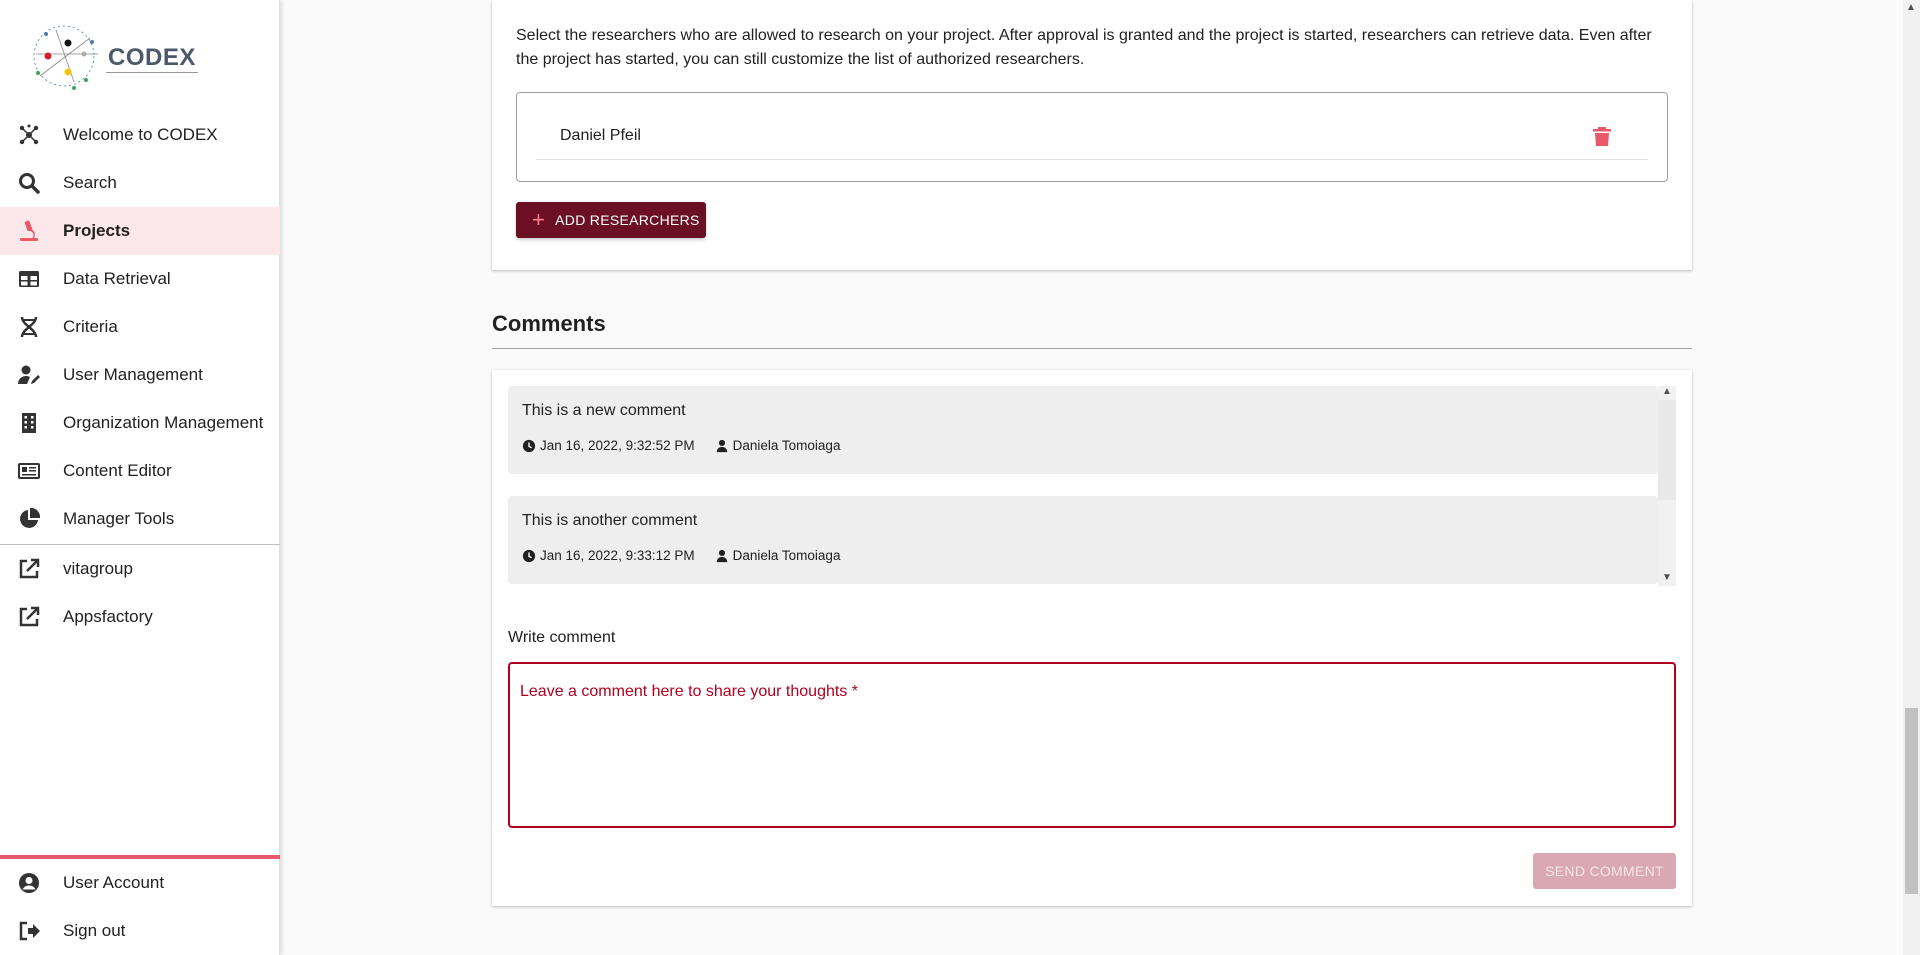 The image size is (1920, 955). I want to click on sidebar-item-manager-tools: Manager Tools, so click(140, 519).